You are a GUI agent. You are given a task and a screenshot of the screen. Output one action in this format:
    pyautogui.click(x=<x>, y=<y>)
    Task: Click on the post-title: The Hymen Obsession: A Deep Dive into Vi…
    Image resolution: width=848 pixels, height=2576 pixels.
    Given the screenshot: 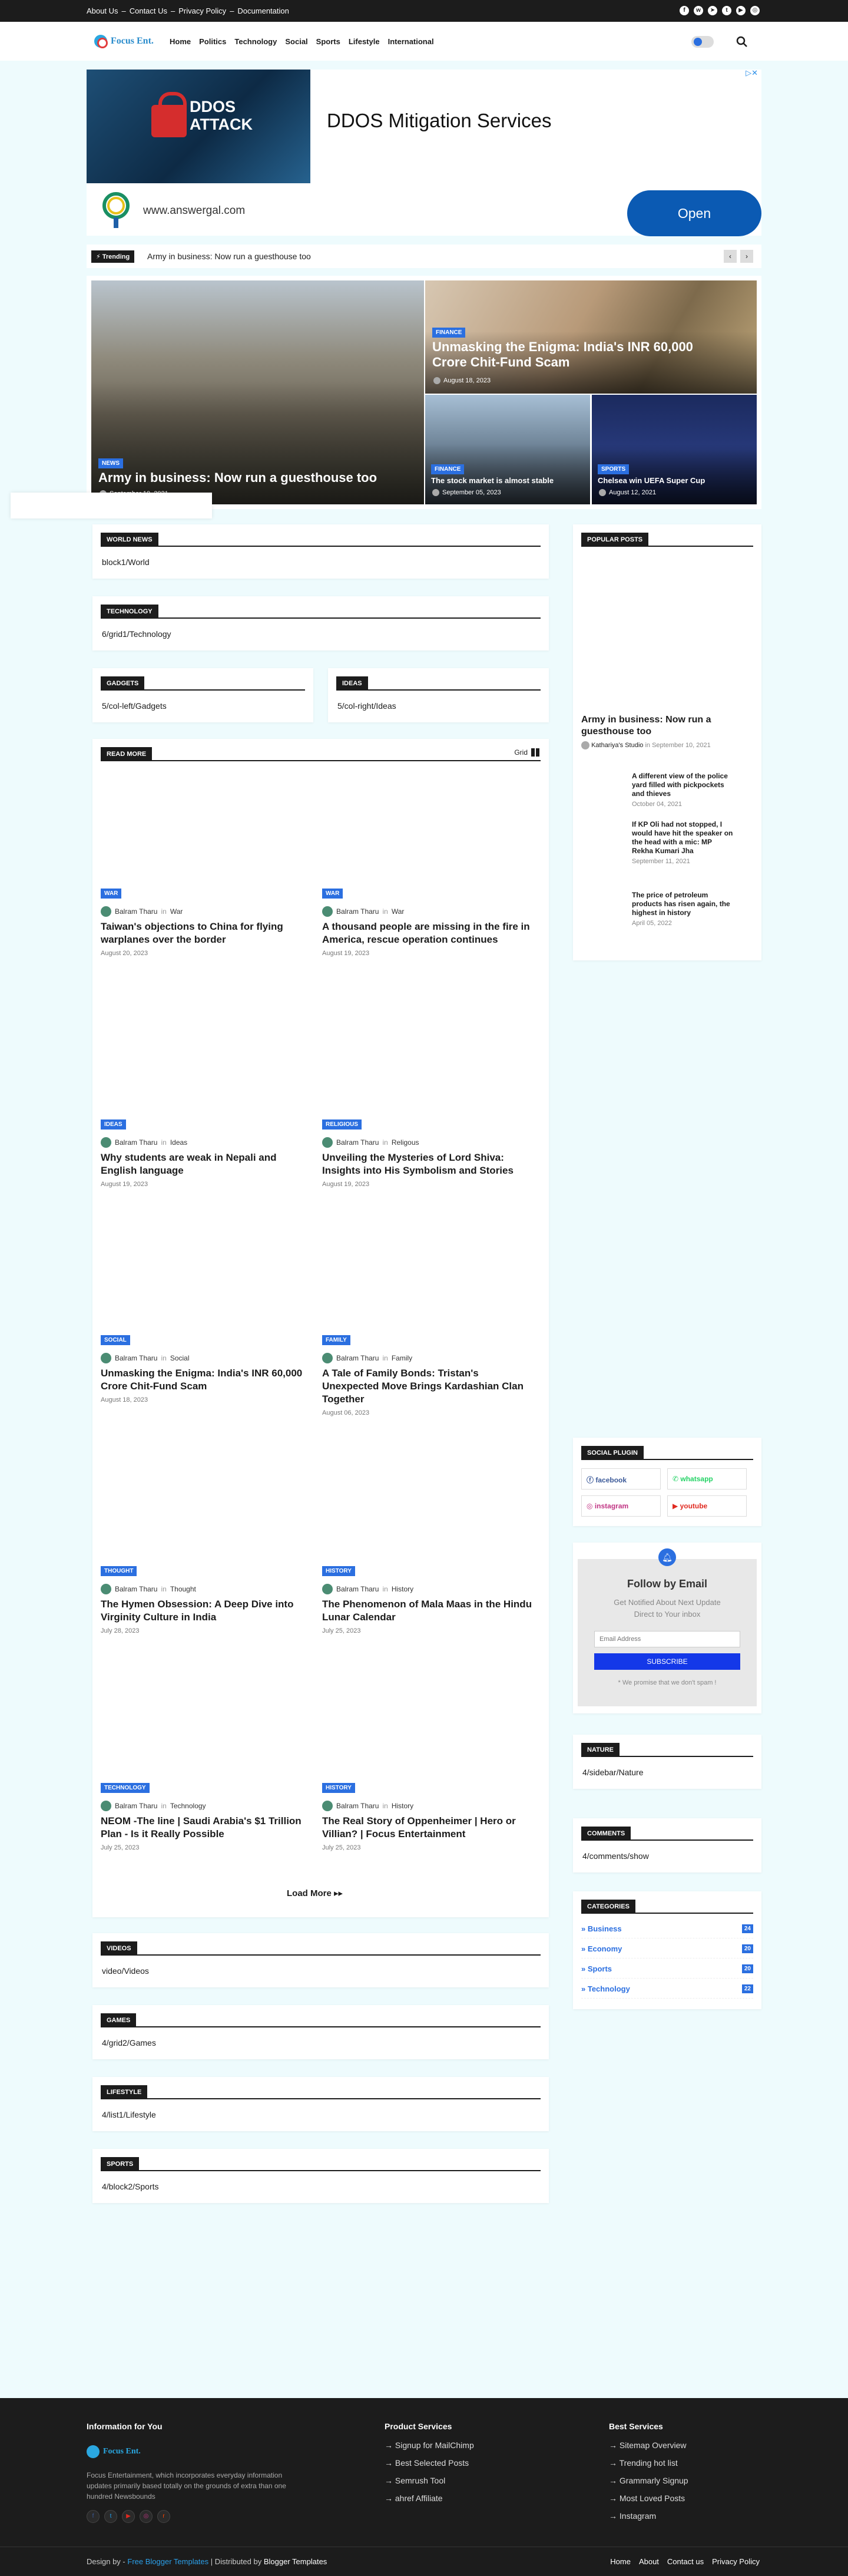 What is the action you would take?
    pyautogui.click(x=207, y=1611)
    